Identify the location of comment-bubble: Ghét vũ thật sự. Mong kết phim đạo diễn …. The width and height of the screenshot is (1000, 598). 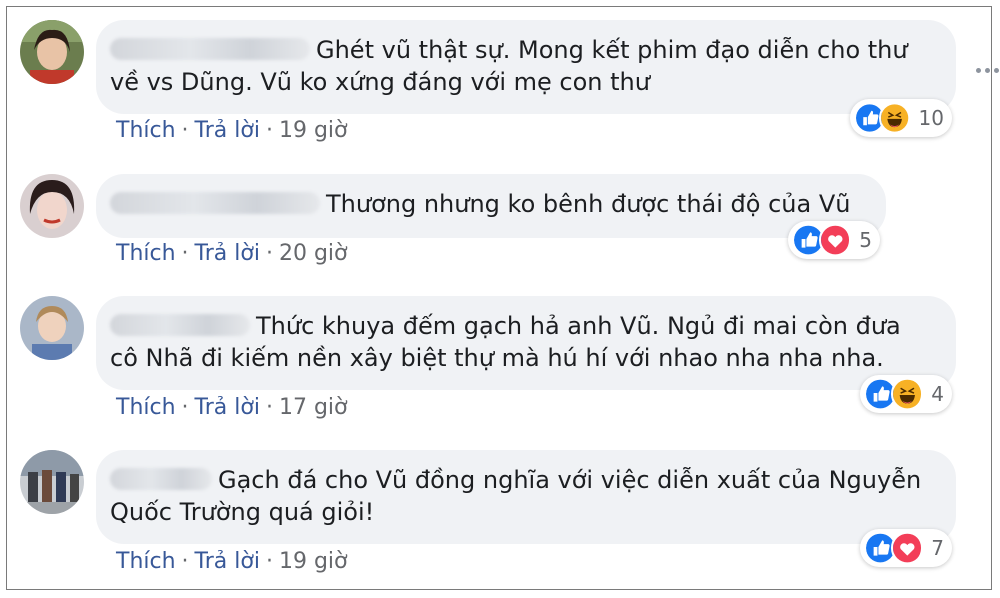
(526, 67).